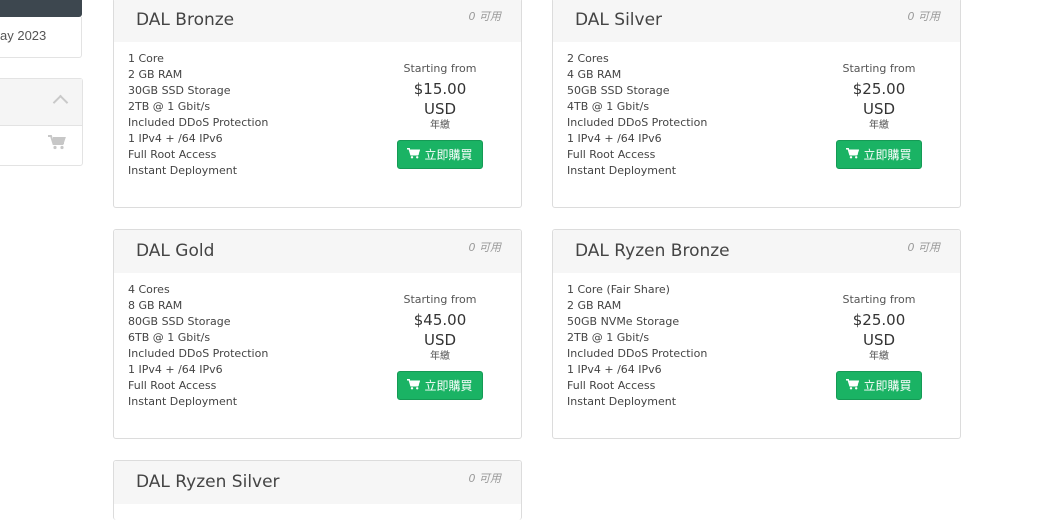 The width and height of the screenshot is (1048, 520). I want to click on price-box: Starting from $45.00 USD 年繳 立即購買, so click(440, 346).